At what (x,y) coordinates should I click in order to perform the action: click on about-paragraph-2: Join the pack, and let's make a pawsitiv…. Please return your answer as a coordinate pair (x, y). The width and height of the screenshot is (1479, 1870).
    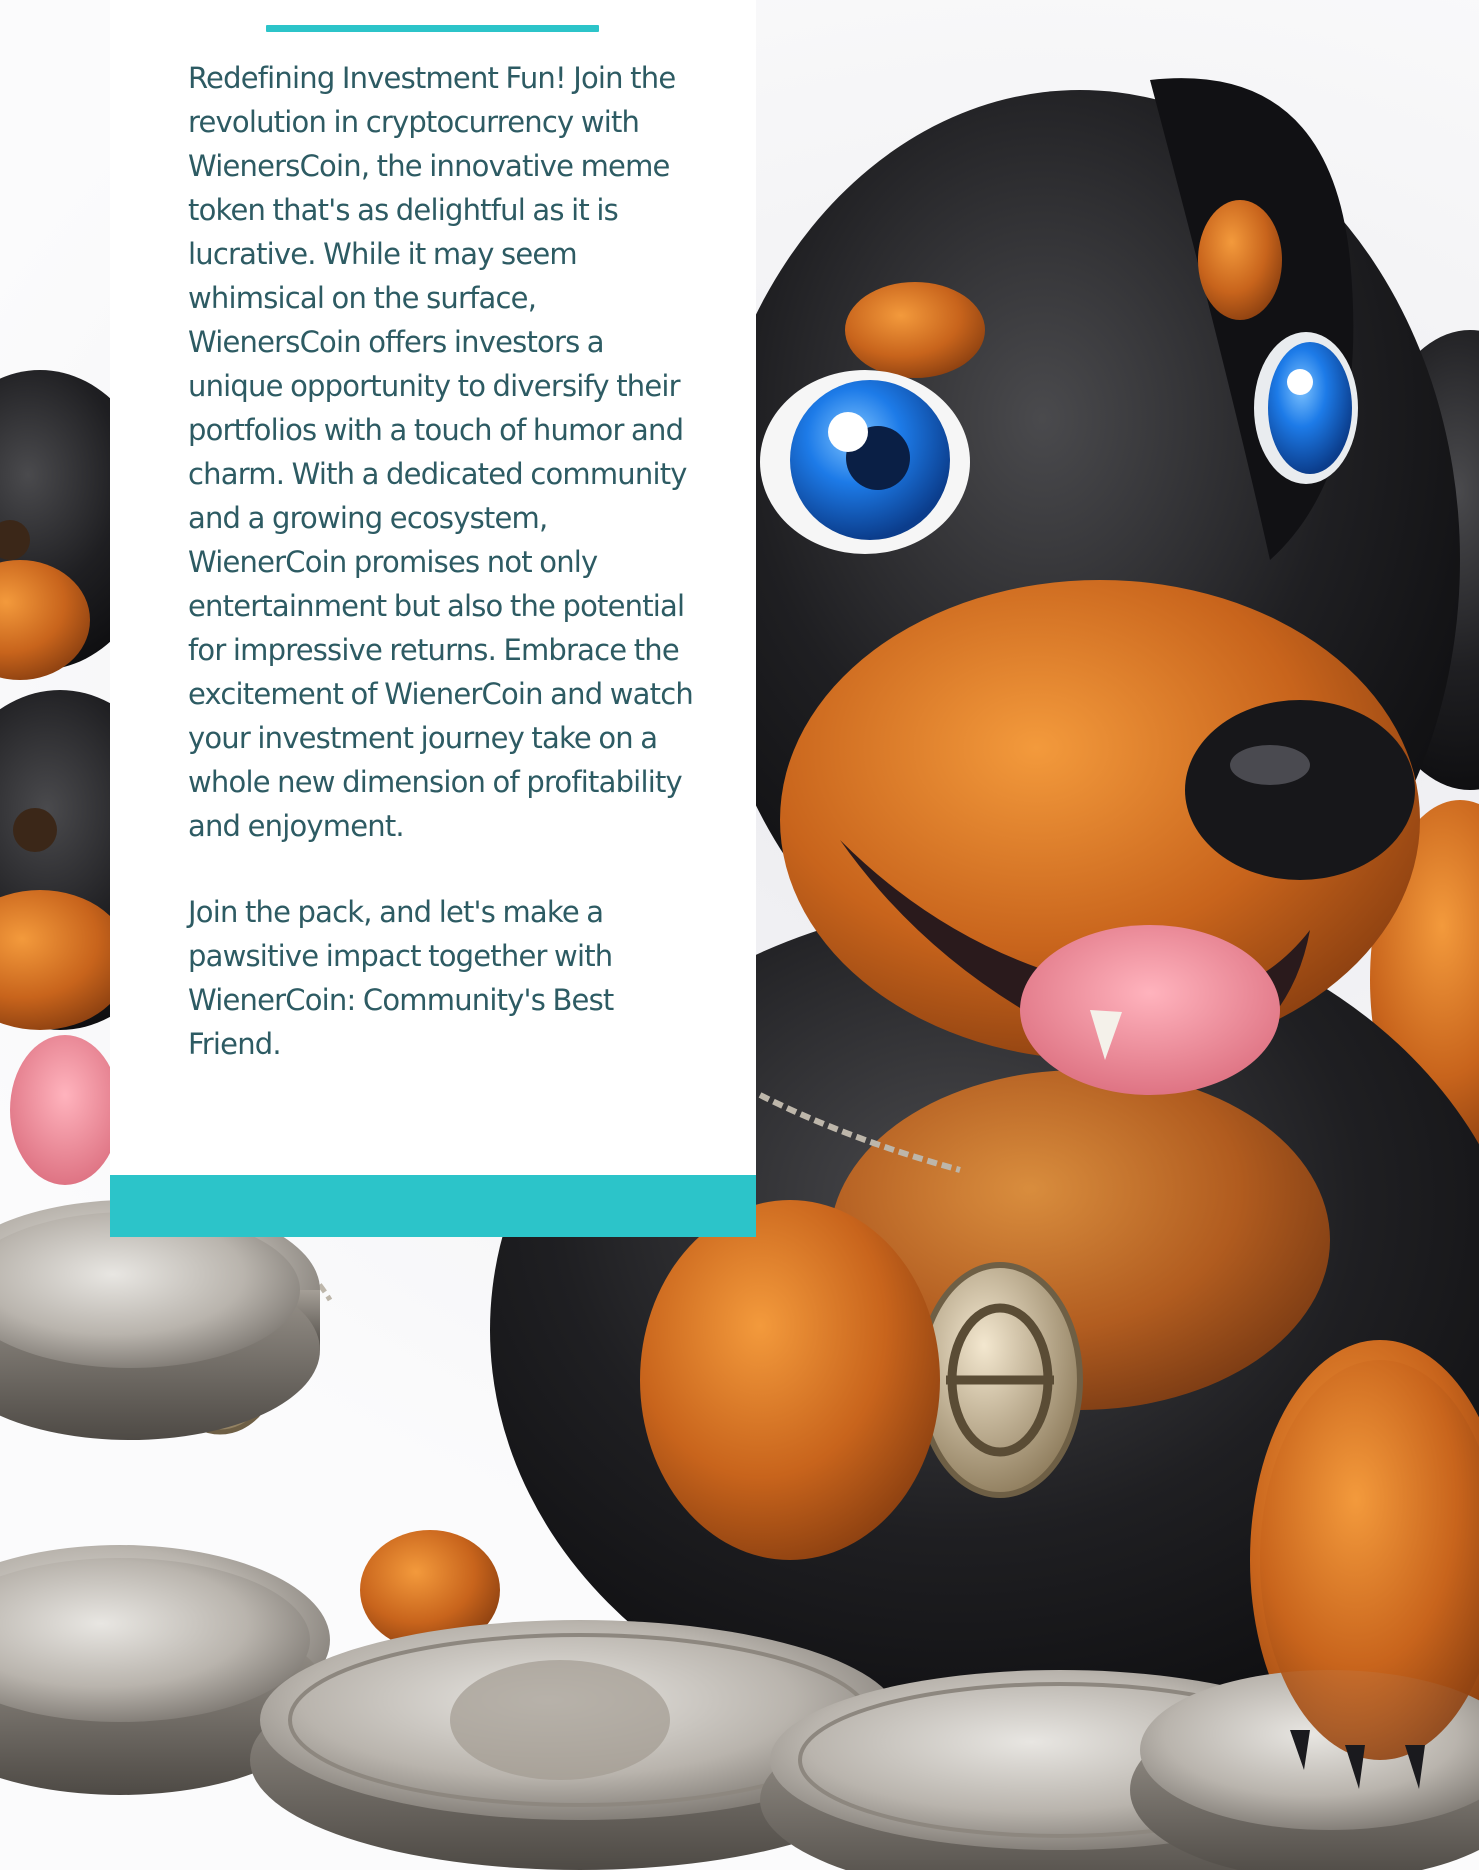
    Looking at the image, I should click on (401, 978).